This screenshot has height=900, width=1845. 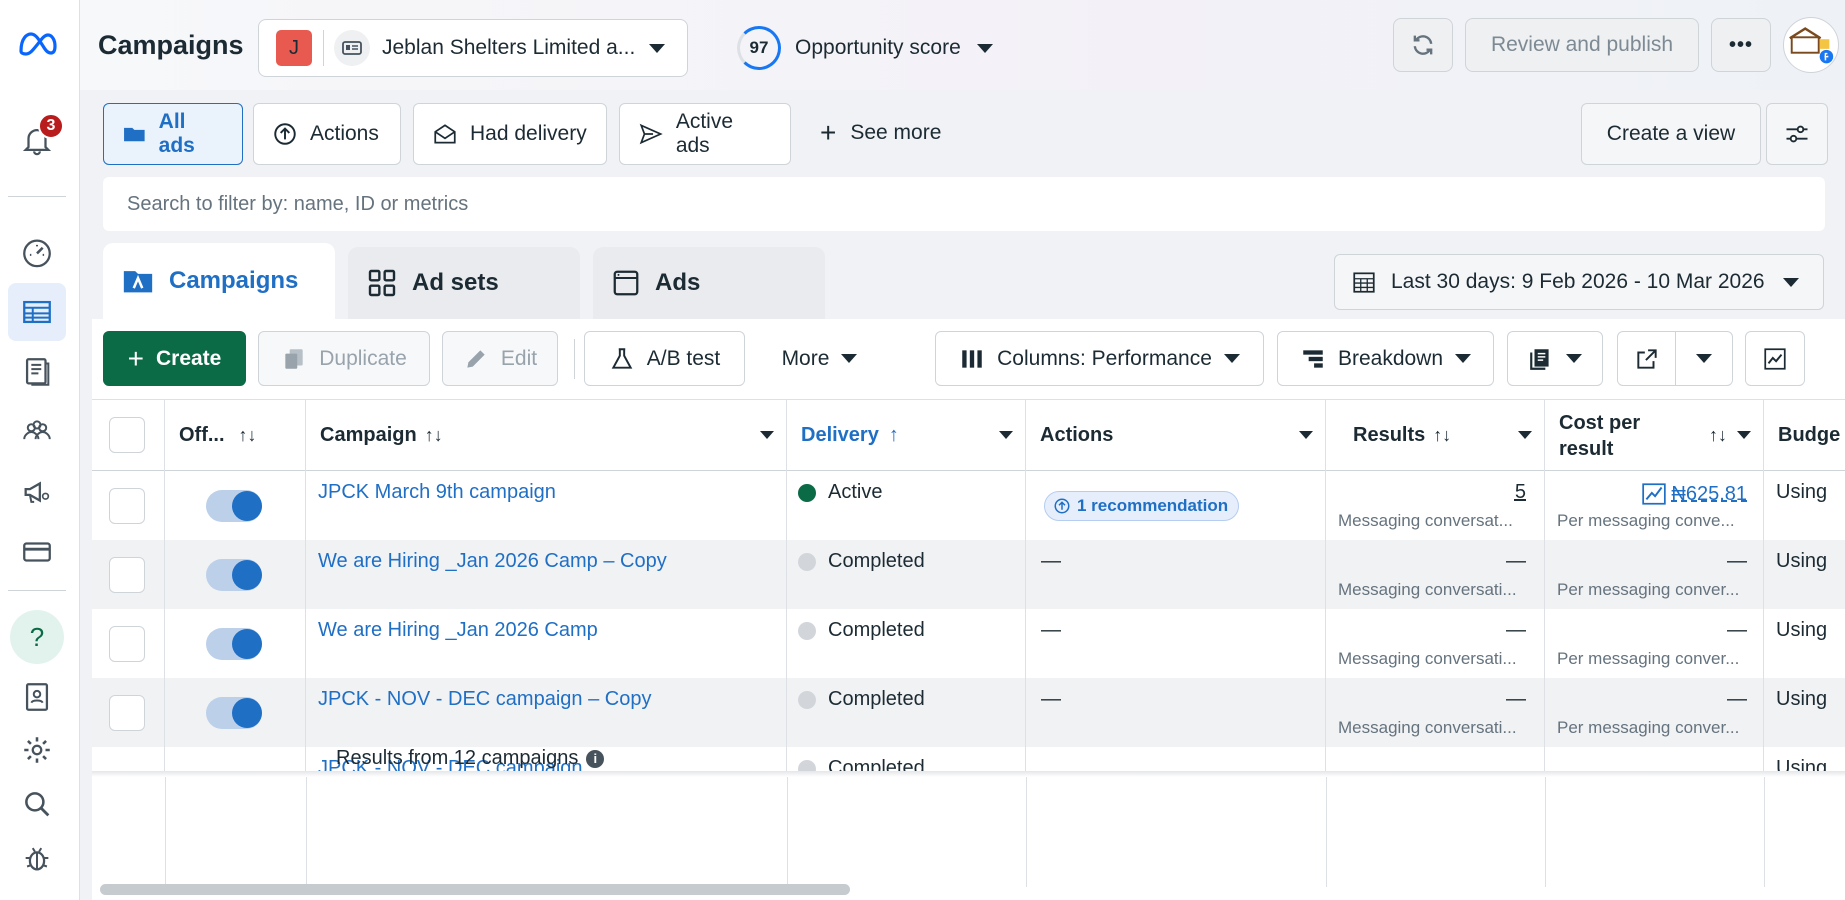 What do you see at coordinates (1385, 358) in the screenshot?
I see `breakdown-dropdown: Breakdown` at bounding box center [1385, 358].